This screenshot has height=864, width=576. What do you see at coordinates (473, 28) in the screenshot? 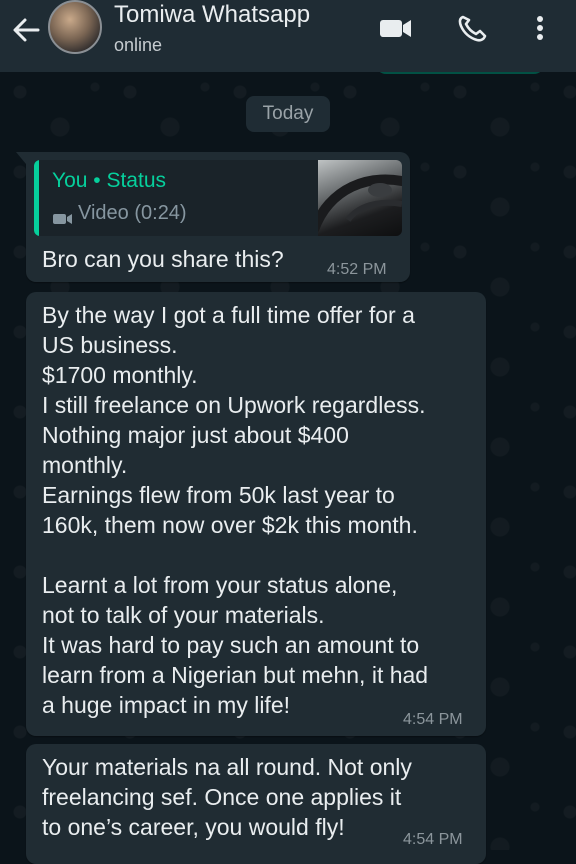
I see `phone-icon` at bounding box center [473, 28].